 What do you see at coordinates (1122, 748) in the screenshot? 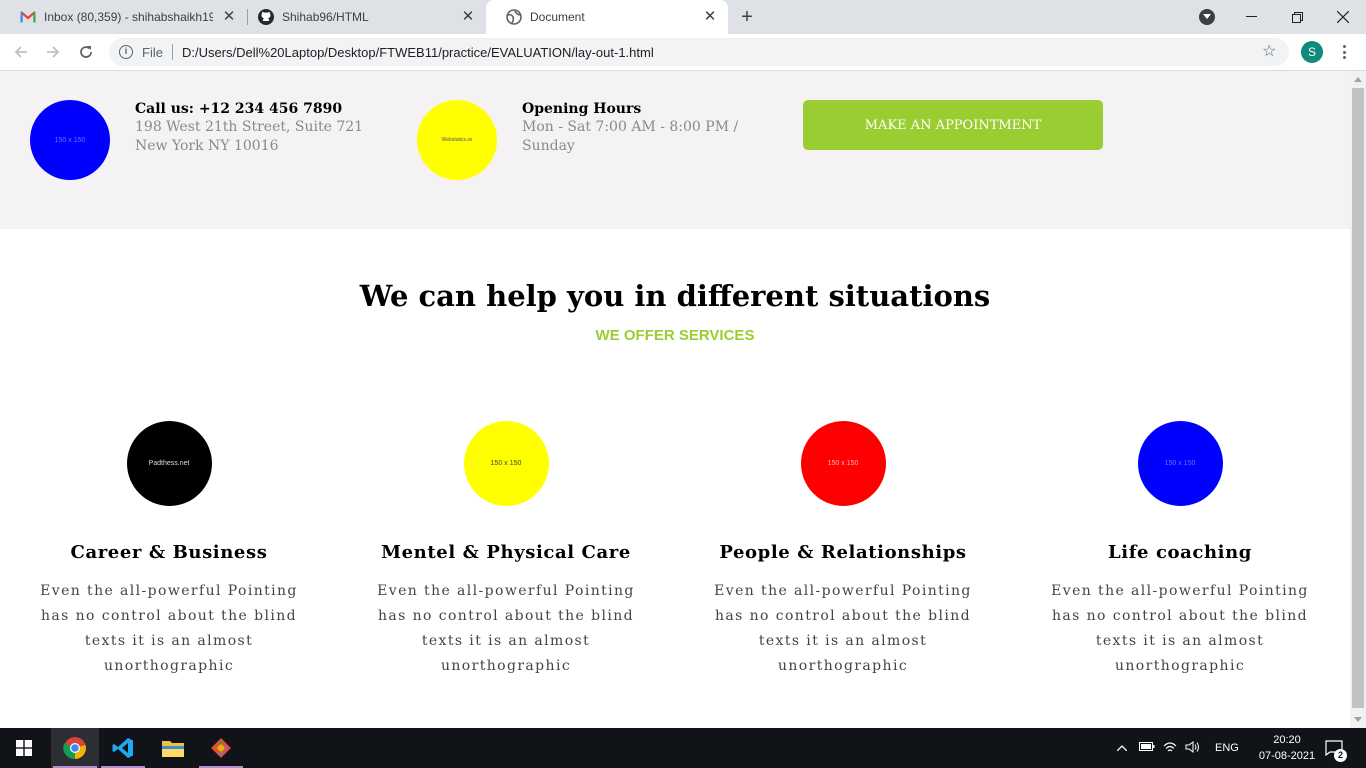
I see `show-hidden-icons-icon` at bounding box center [1122, 748].